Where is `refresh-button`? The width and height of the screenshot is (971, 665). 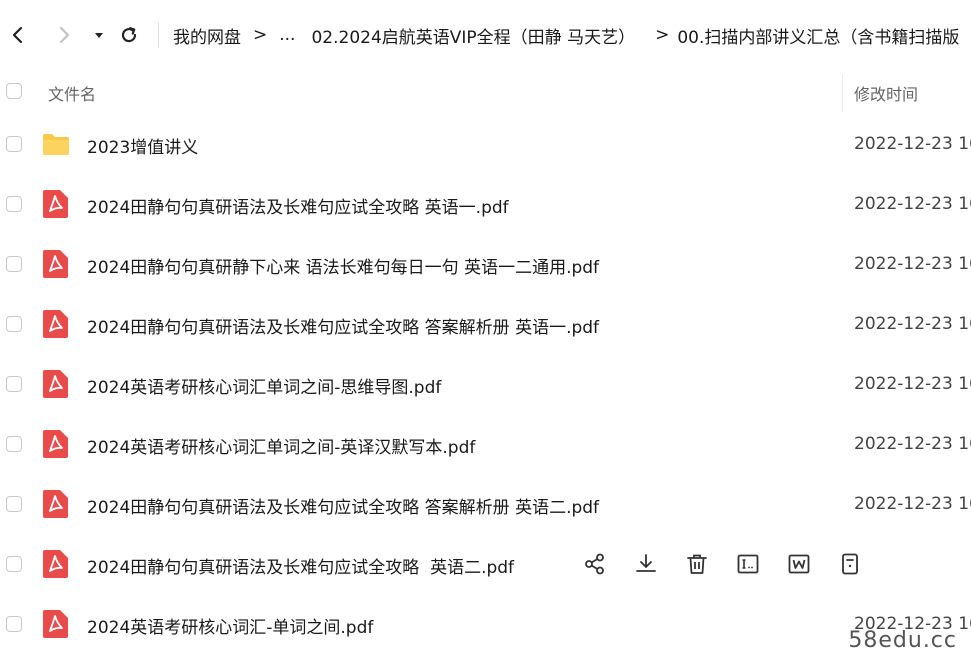
refresh-button is located at coordinates (129, 35).